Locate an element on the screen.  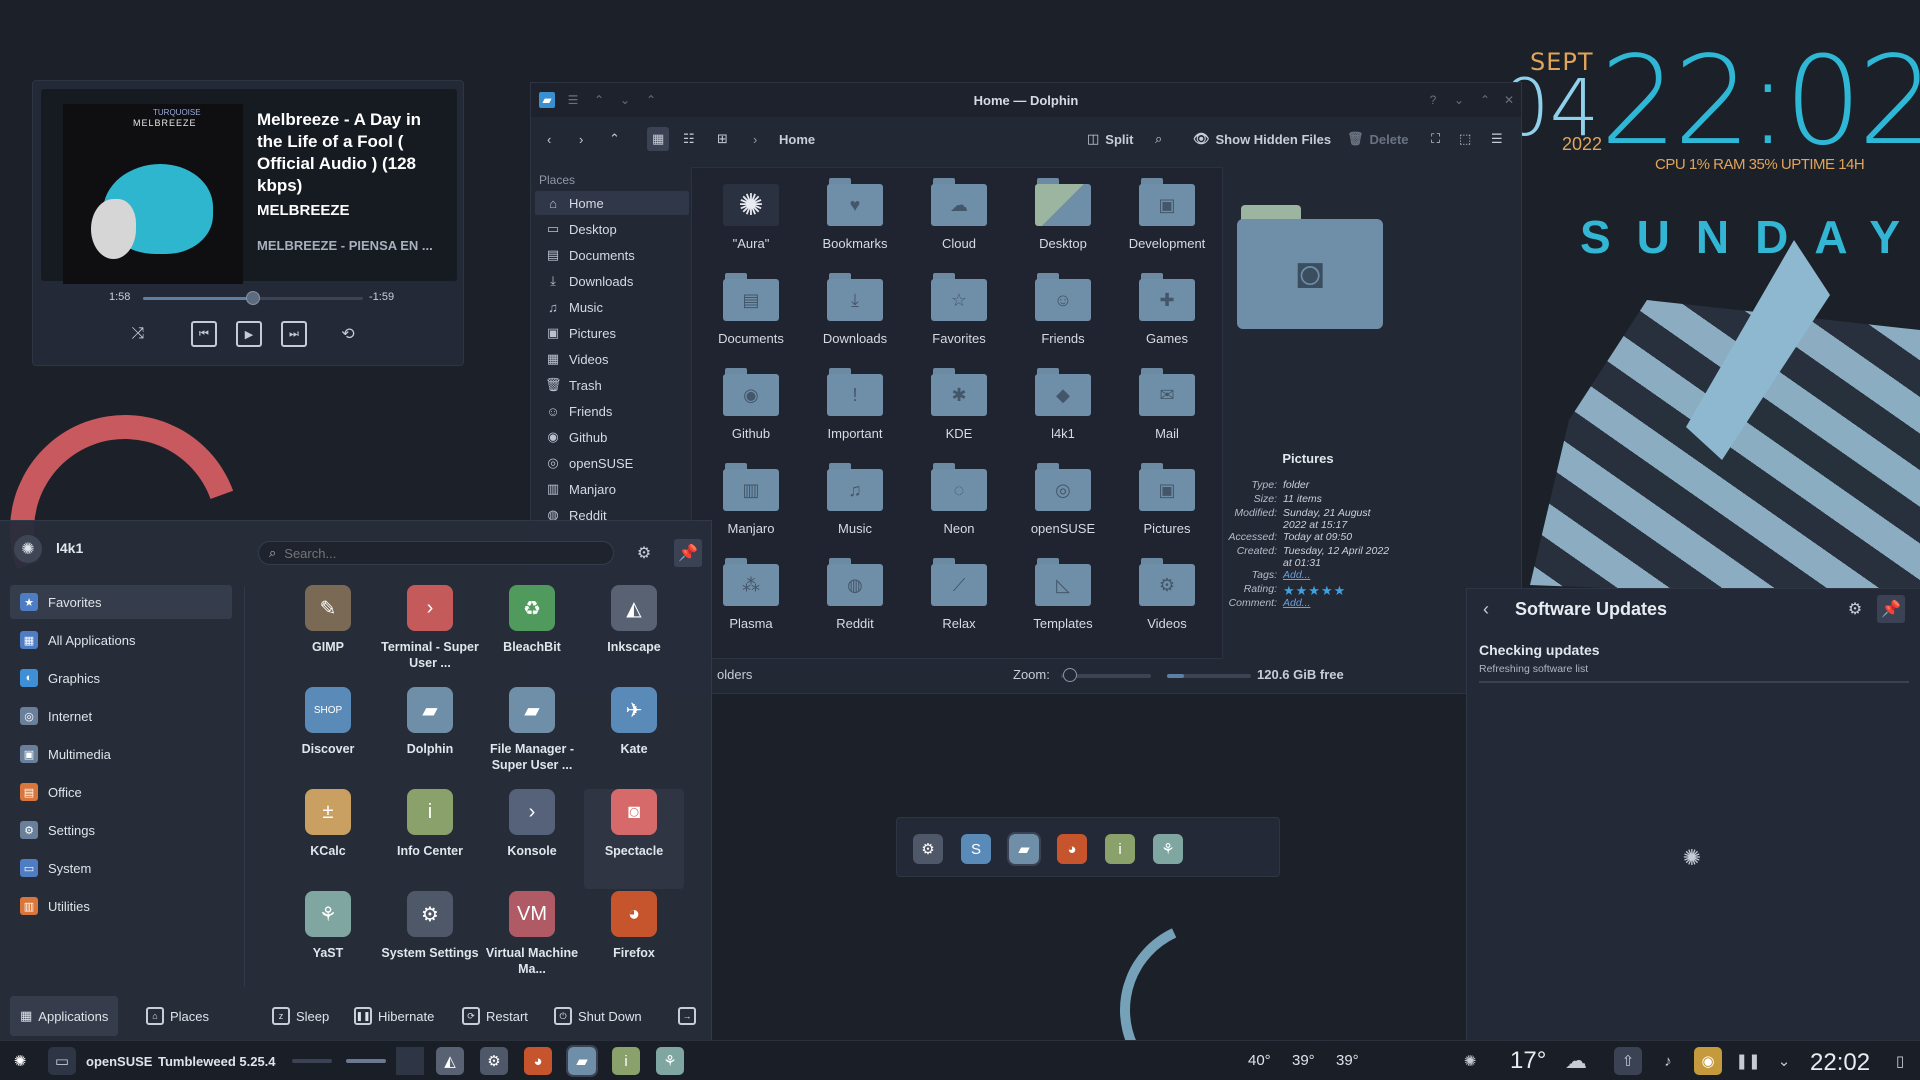
folder-item: ⤓ Downloads is located at coordinates (855, 318).